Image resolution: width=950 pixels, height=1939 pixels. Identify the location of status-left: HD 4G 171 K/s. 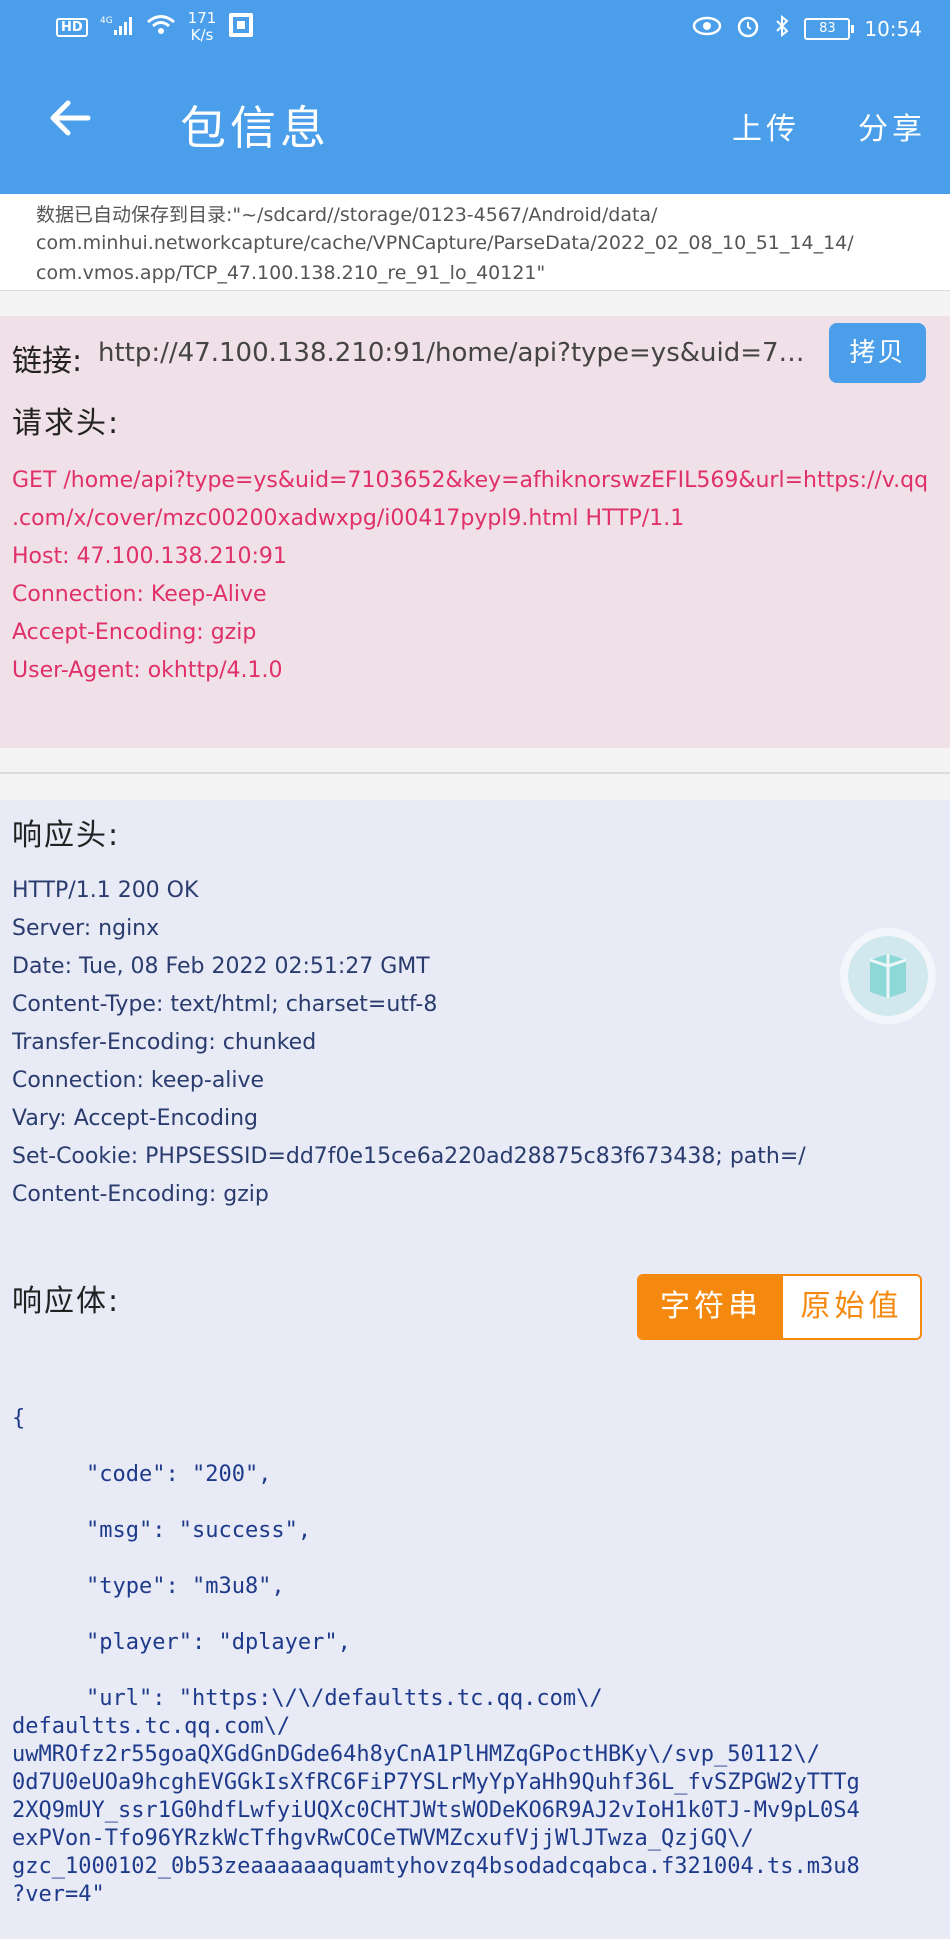
(155, 27).